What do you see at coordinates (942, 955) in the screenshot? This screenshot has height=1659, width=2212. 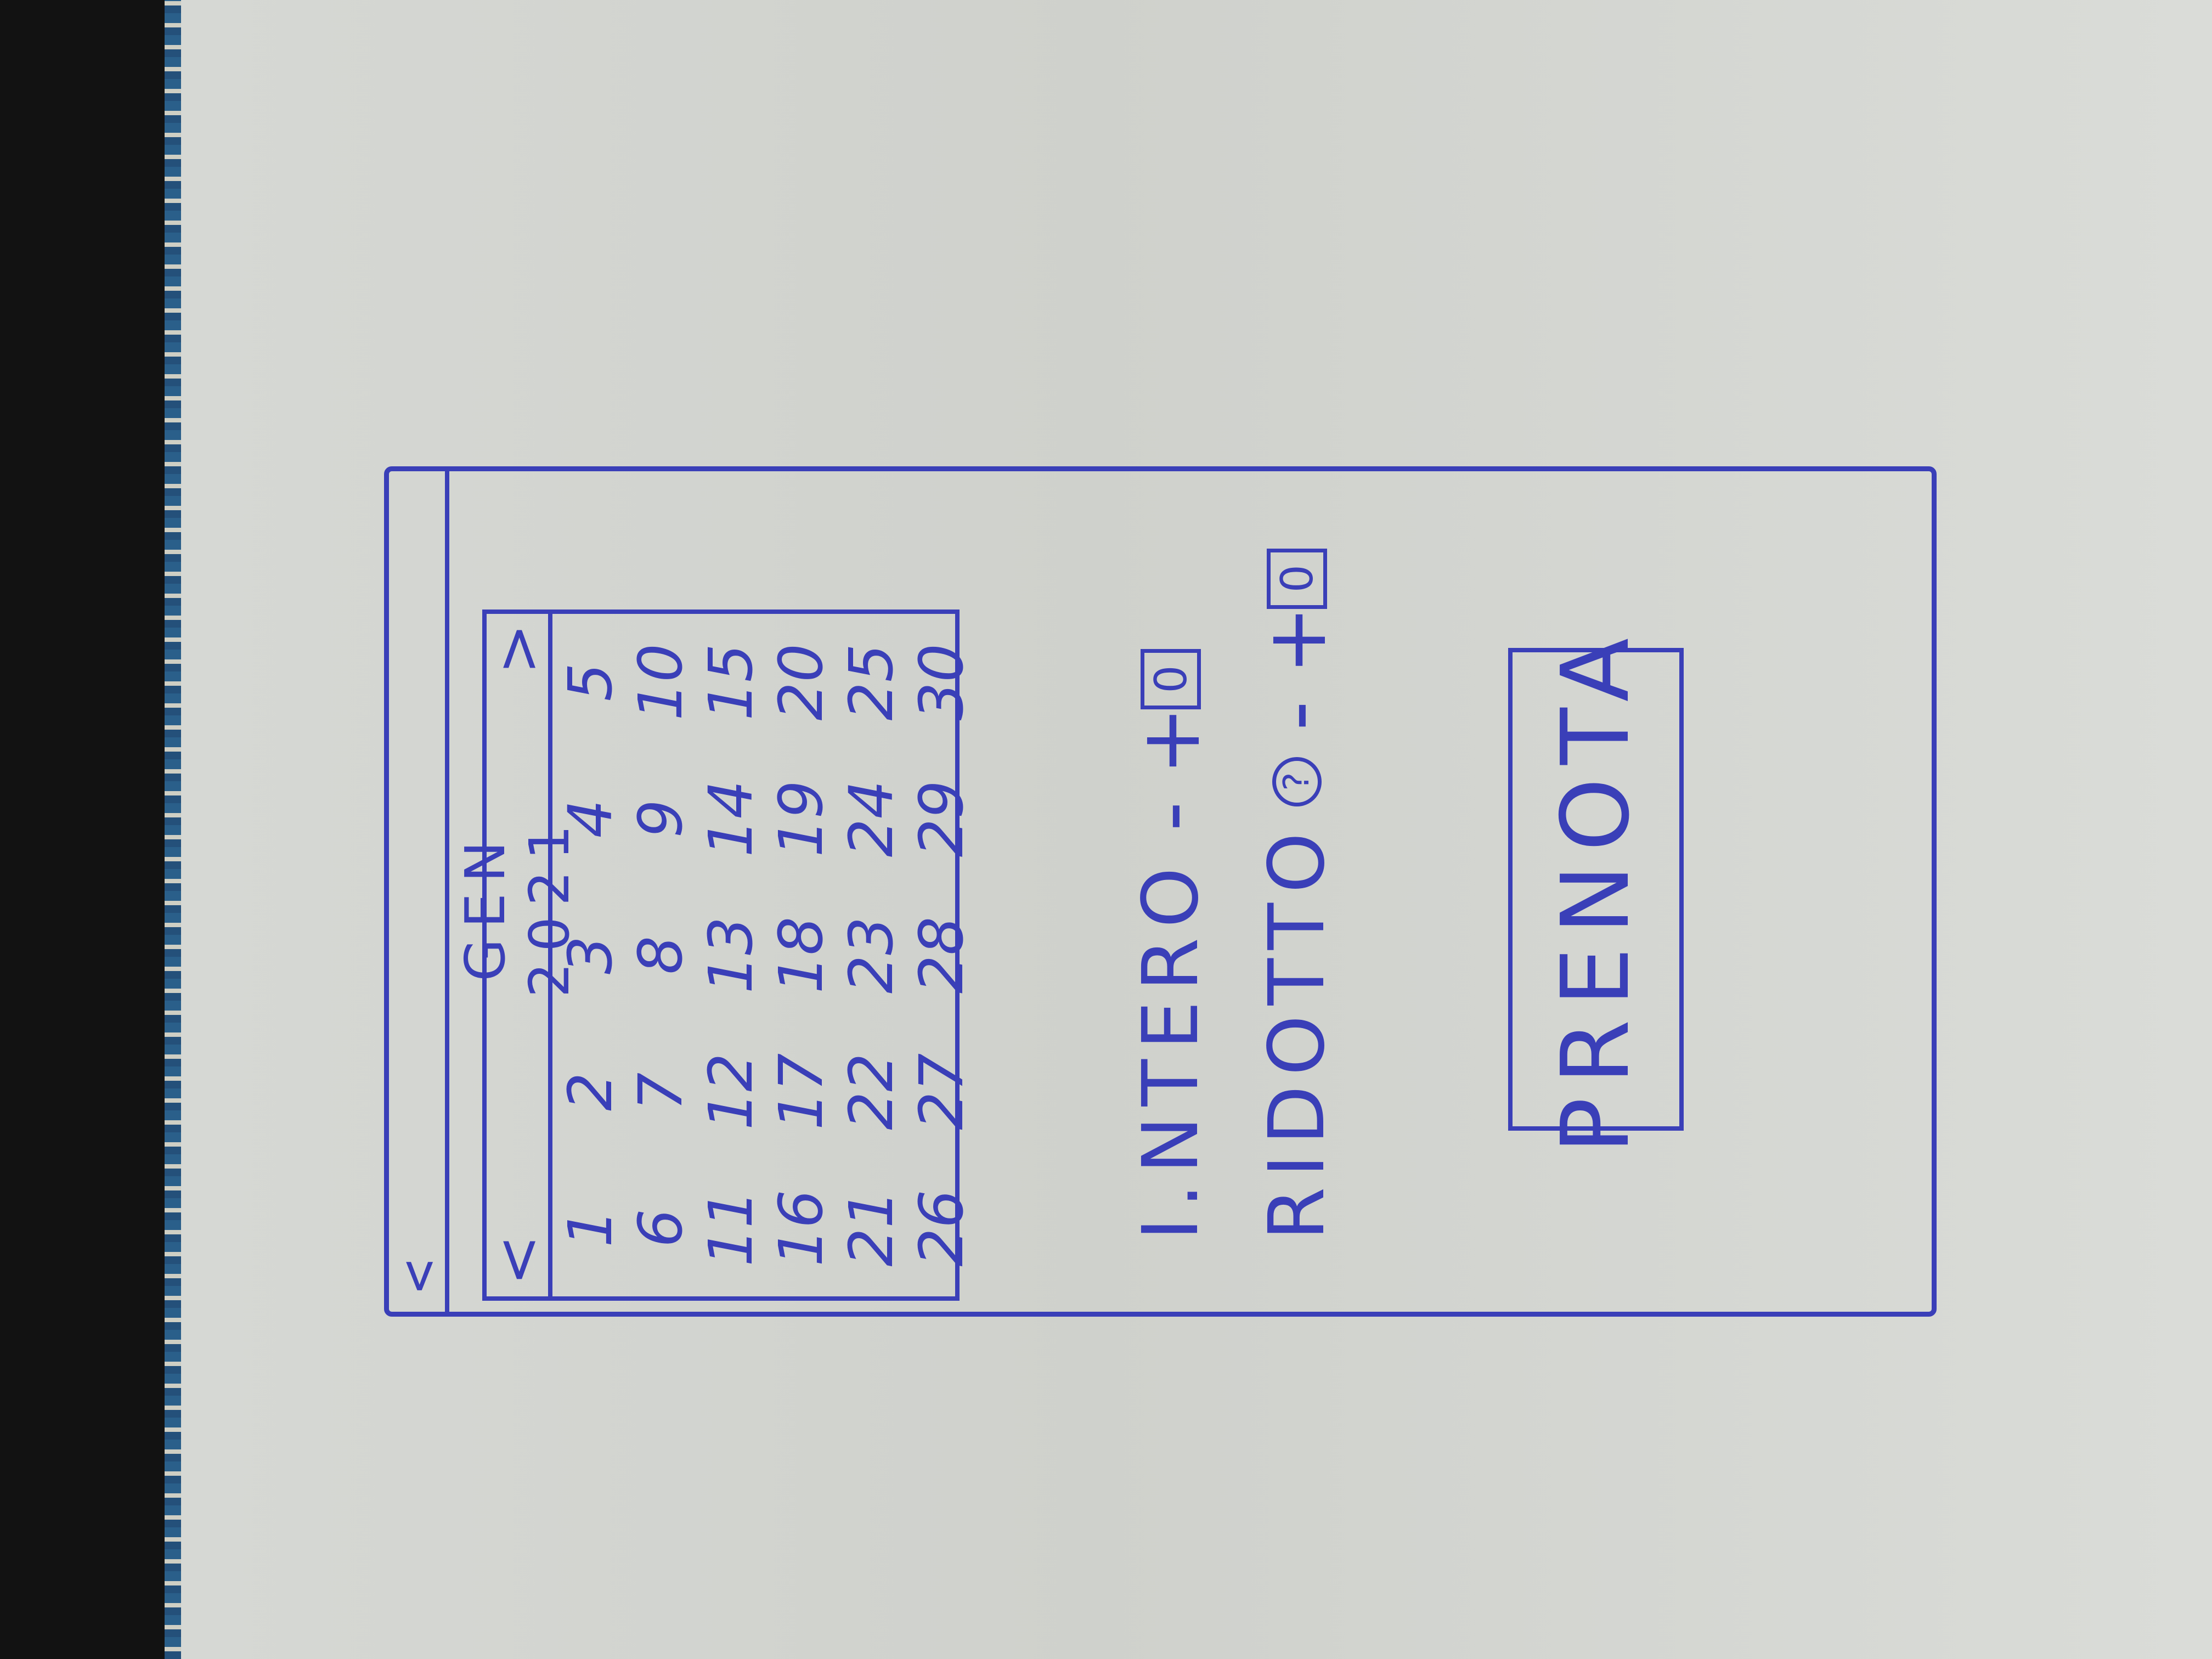 I see `calendar-day: 28` at bounding box center [942, 955].